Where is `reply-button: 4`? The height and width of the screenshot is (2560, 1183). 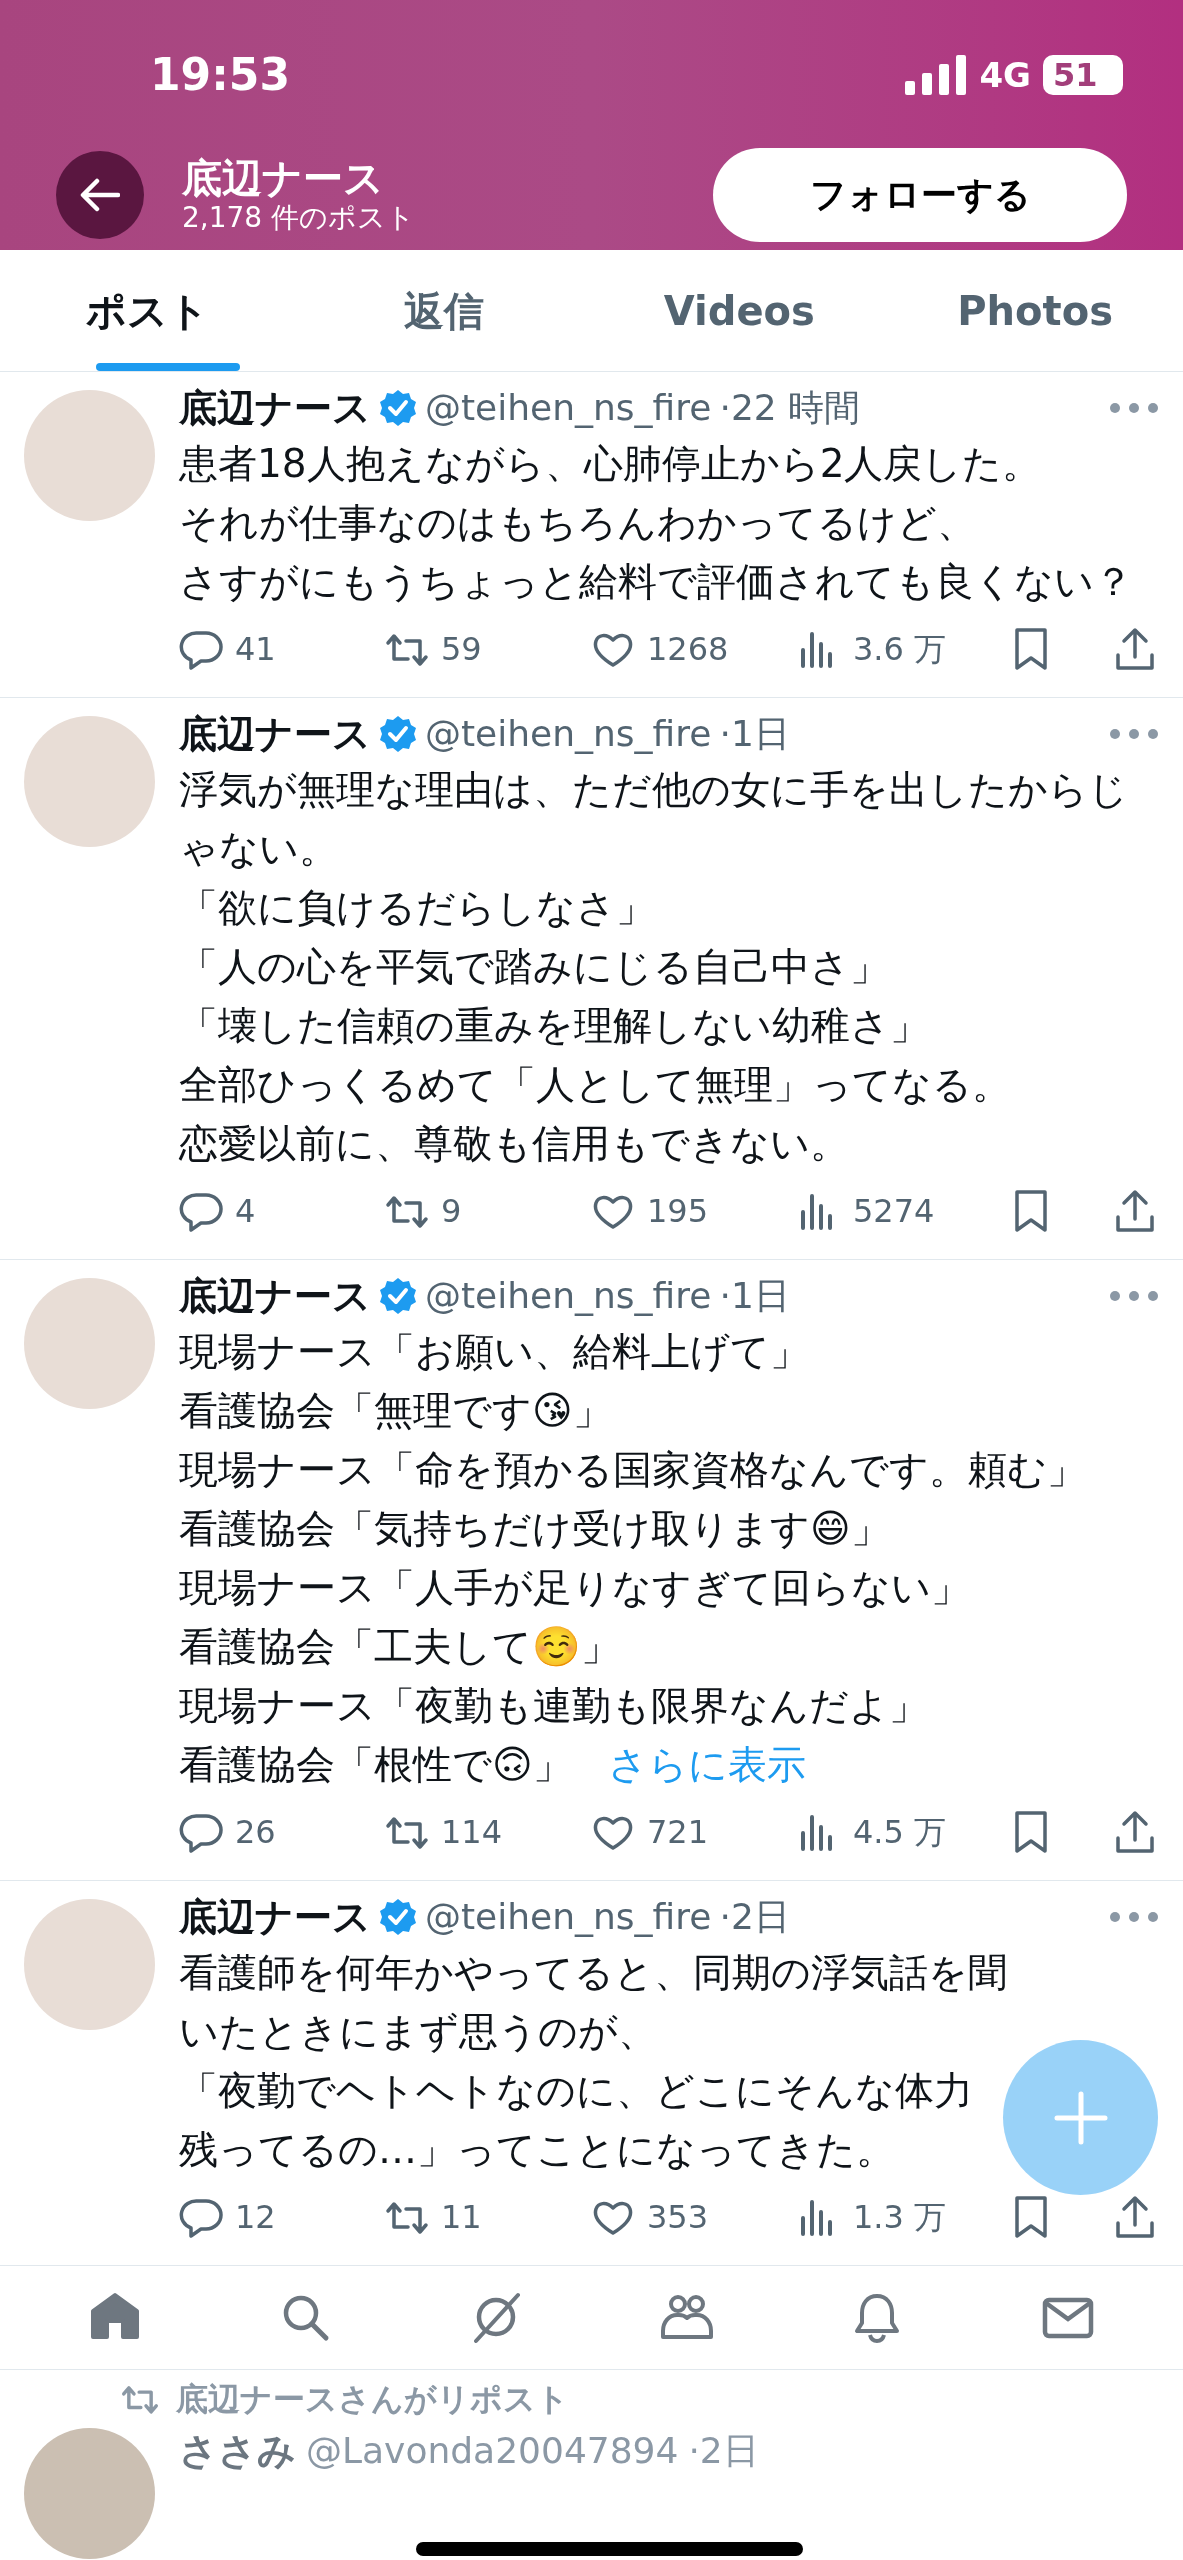 reply-button: 4 is located at coordinates (282, 1211).